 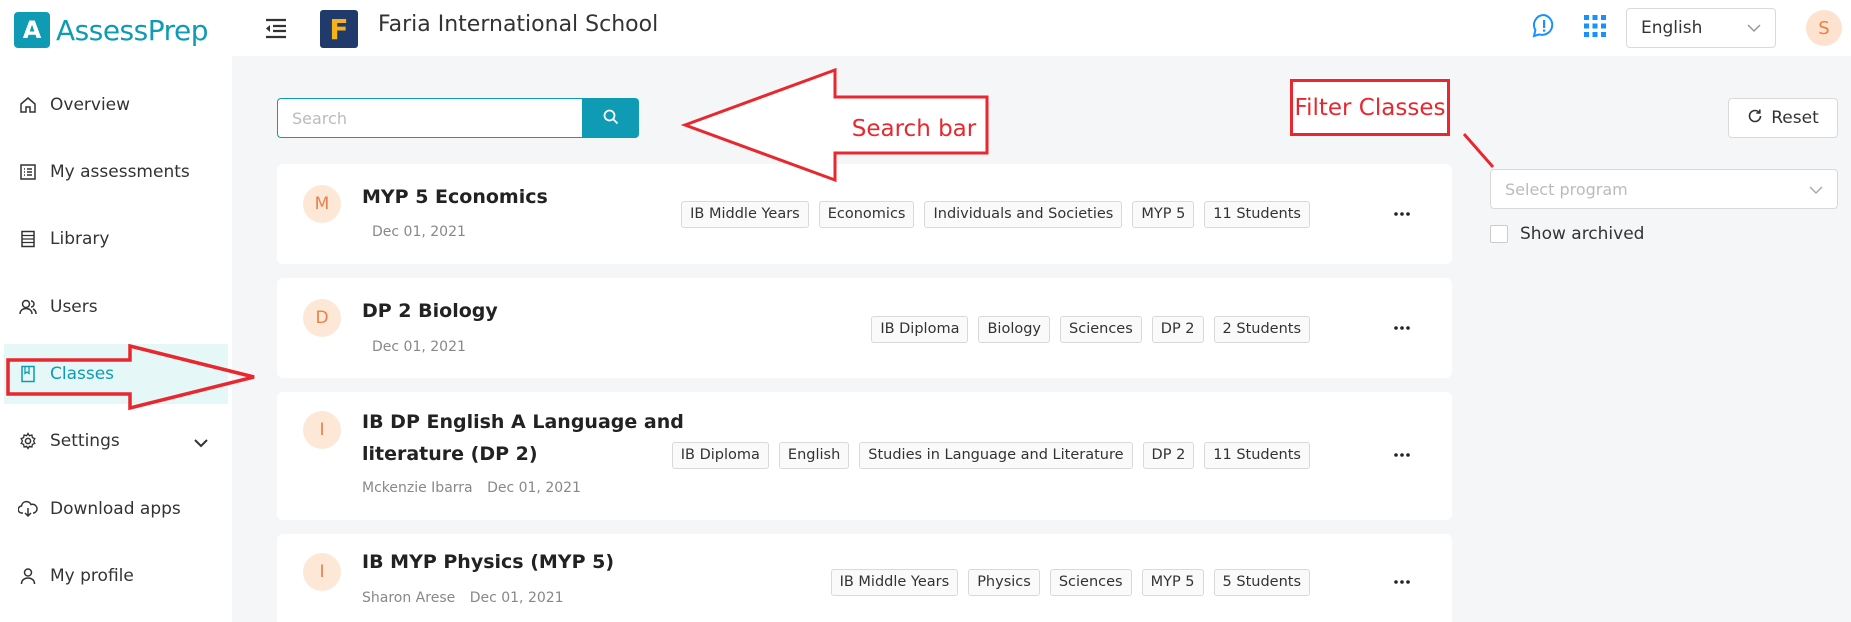 I want to click on sidebar-item-my-assessments: My assessments, so click(x=116, y=172).